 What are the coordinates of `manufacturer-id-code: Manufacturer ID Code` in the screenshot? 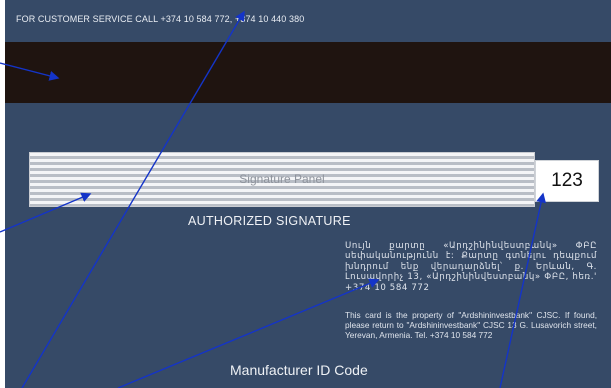 It's located at (299, 370).